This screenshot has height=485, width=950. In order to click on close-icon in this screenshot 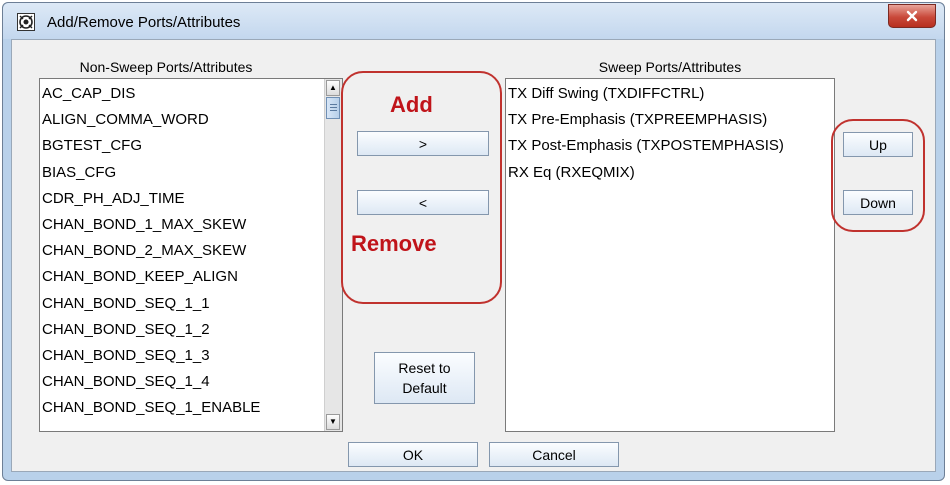, I will do `click(912, 16)`.